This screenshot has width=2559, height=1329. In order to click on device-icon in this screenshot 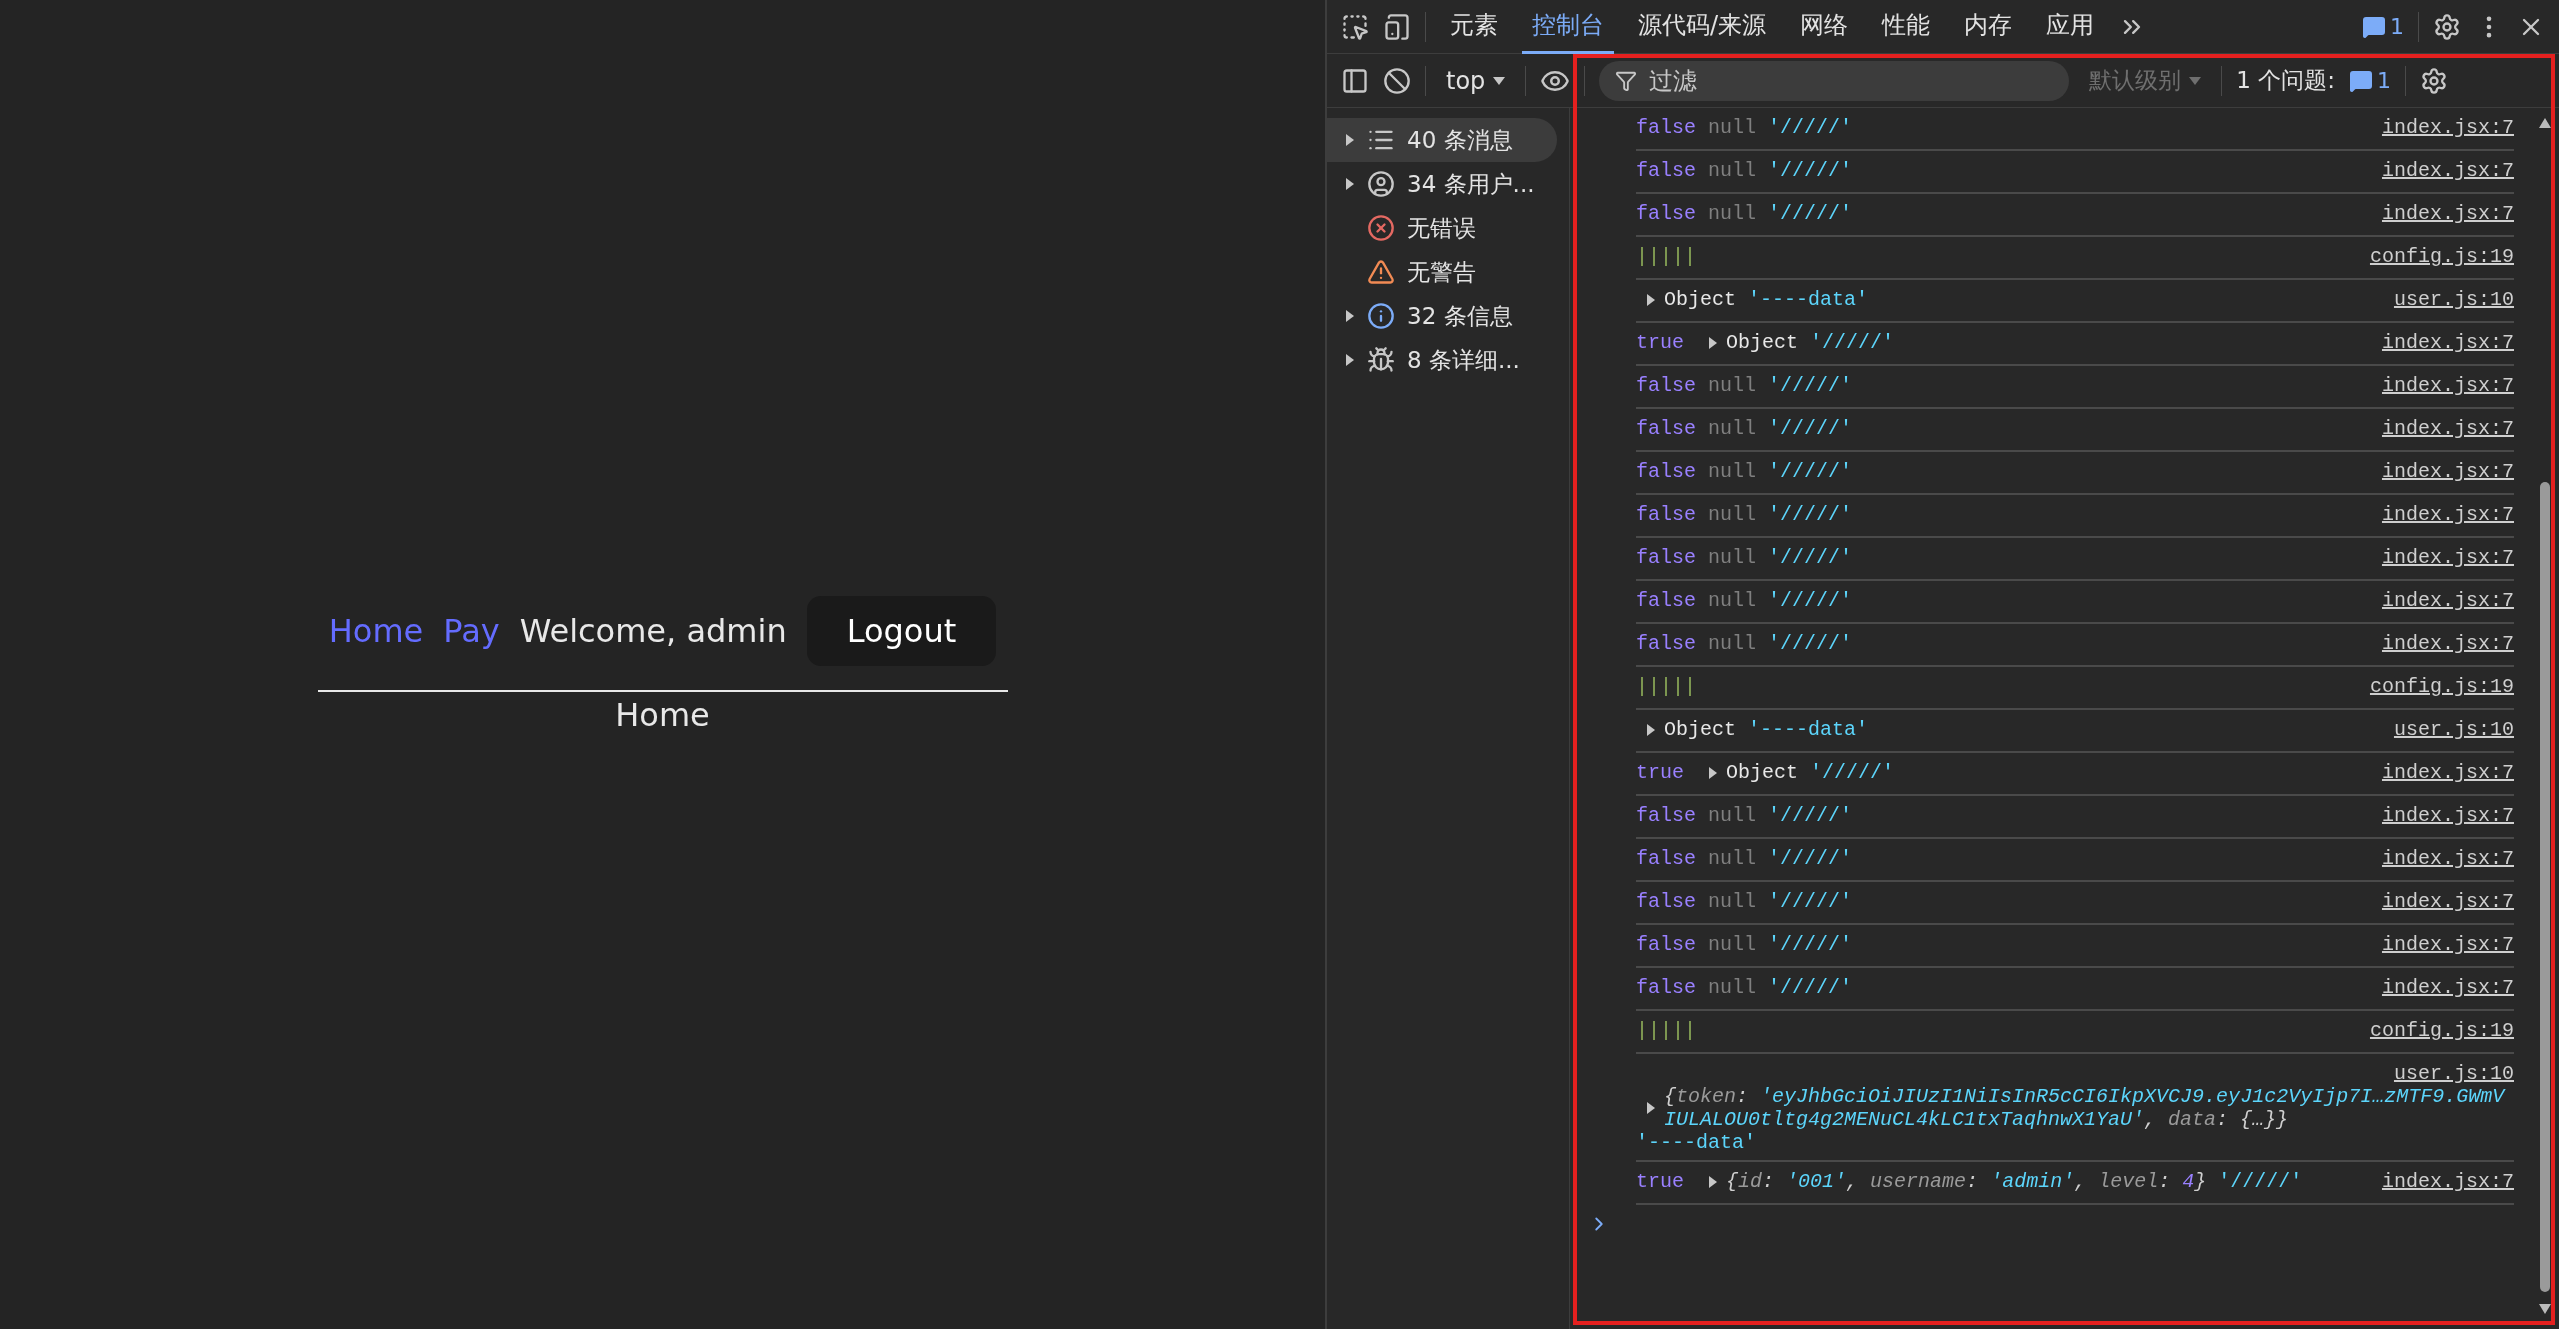, I will do `click(1397, 26)`.